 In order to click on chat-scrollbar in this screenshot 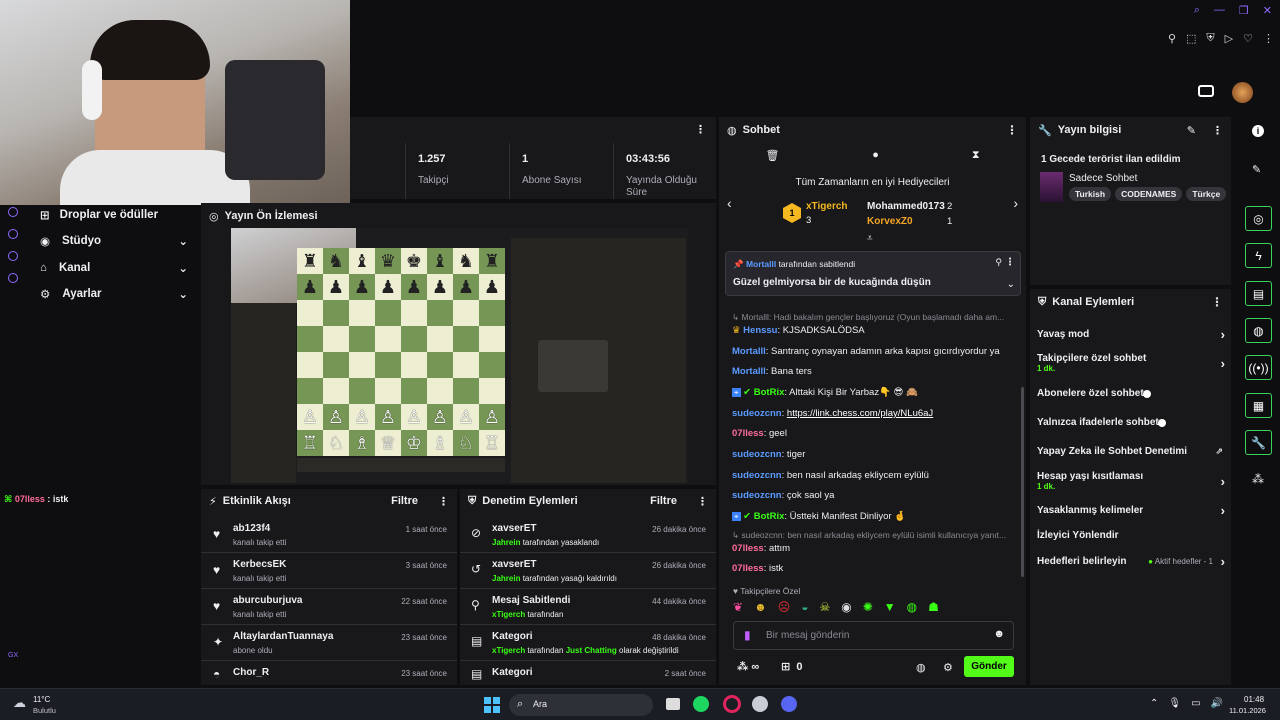, I will do `click(1022, 482)`.